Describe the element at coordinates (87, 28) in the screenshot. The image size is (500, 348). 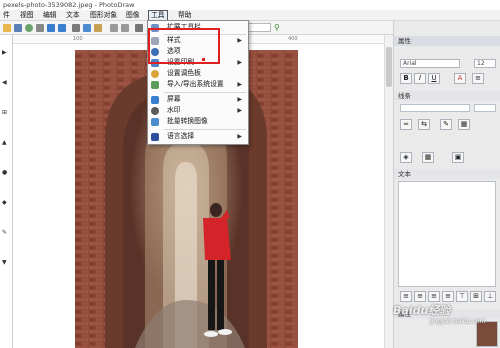
I see `copy-icon` at that location.